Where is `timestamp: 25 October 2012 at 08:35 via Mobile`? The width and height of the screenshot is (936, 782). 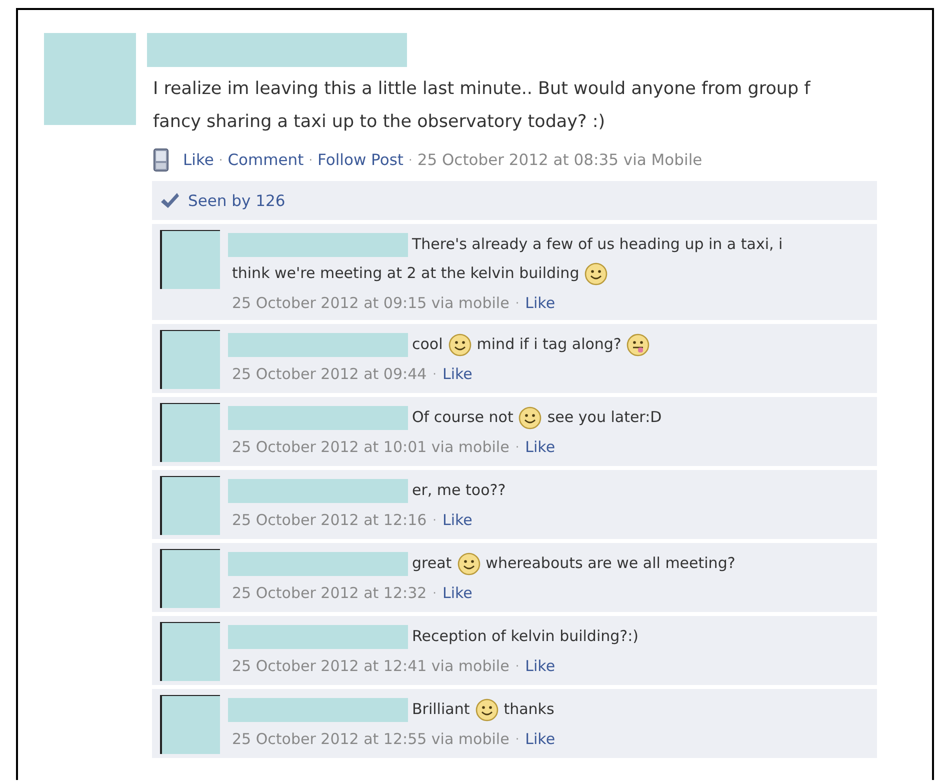
timestamp: 25 October 2012 at 08:35 via Mobile is located at coordinates (559, 160).